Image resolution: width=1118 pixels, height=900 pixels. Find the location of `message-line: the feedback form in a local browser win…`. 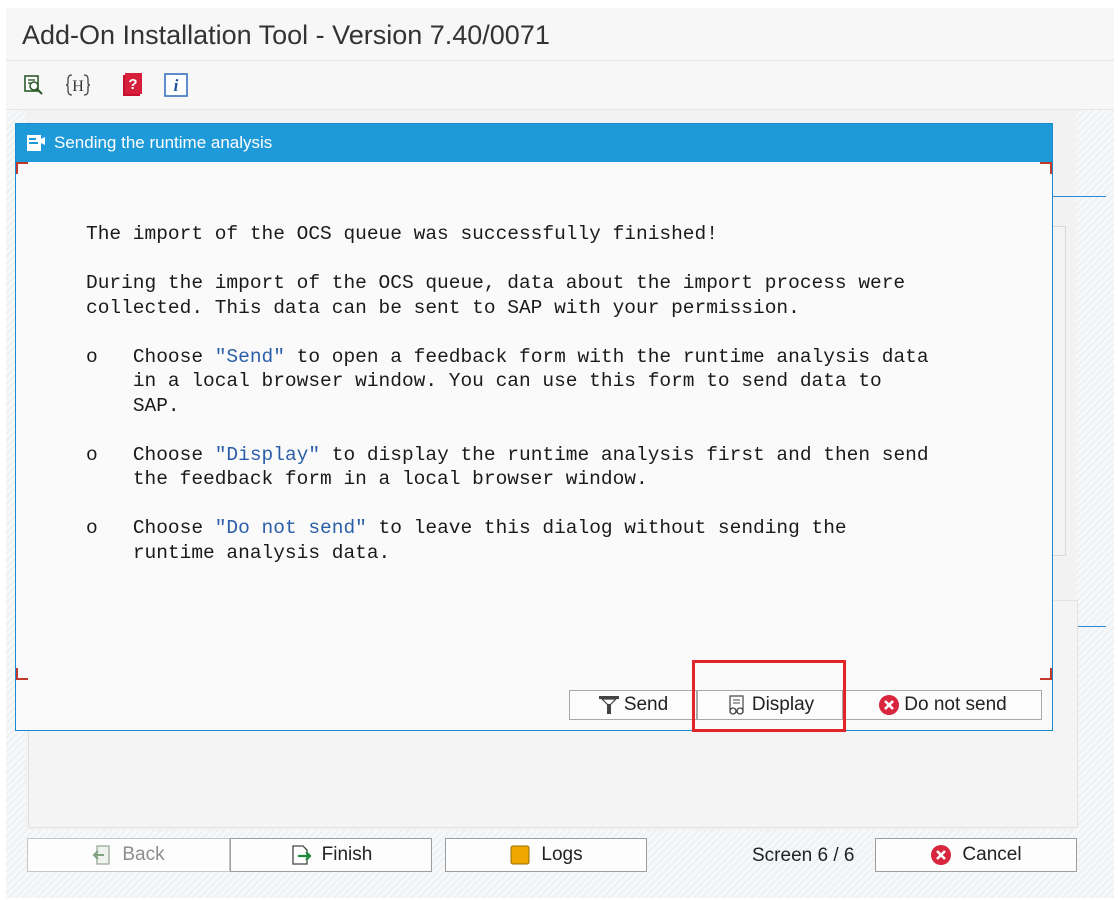

message-line: the feedback form in a local browser win… is located at coordinates (390, 479).